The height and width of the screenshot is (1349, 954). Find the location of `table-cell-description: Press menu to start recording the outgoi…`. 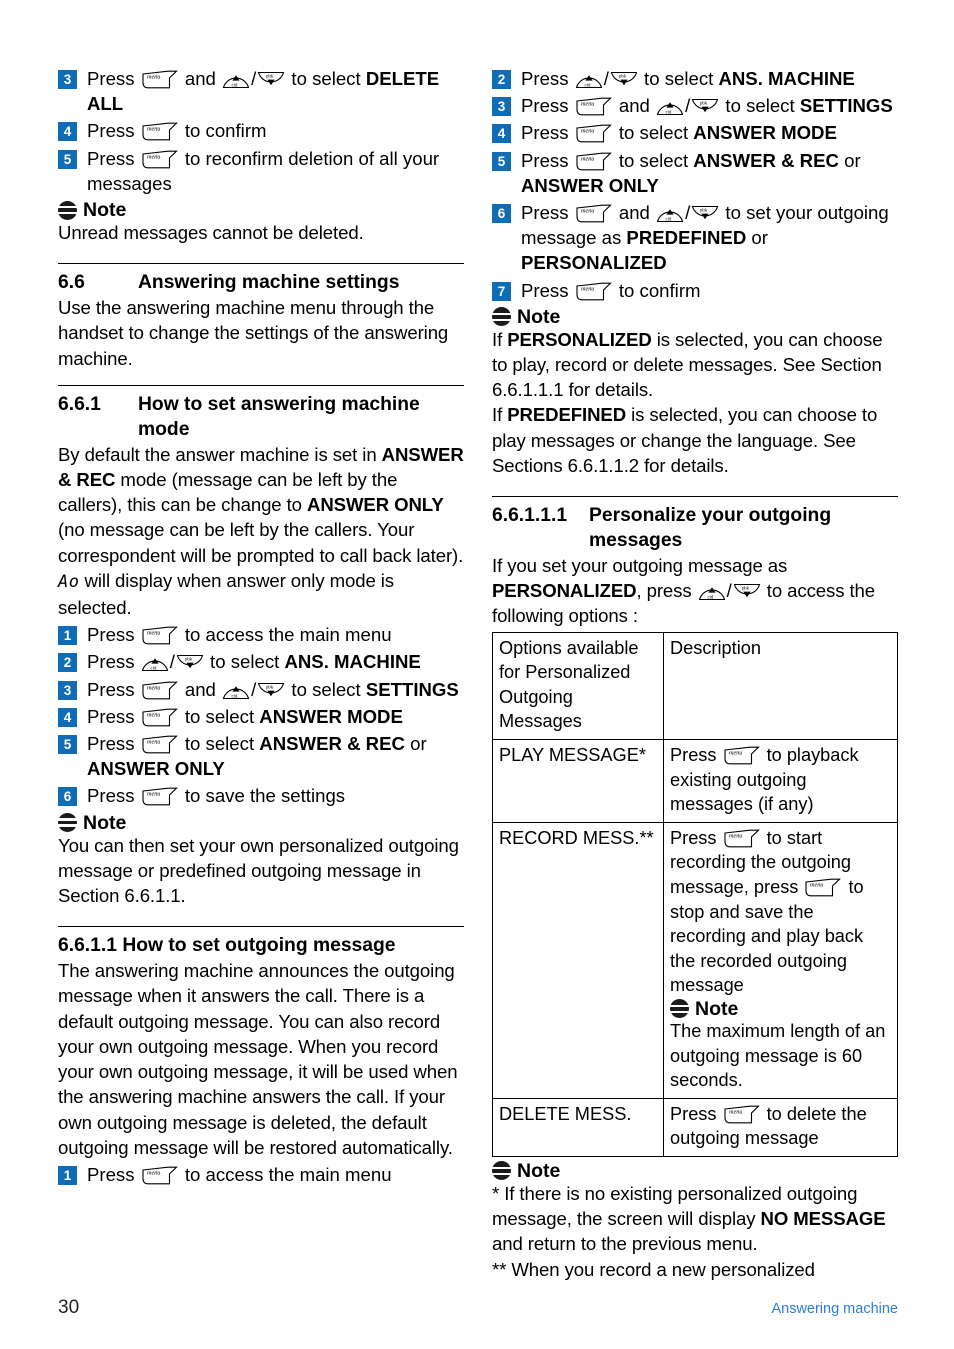

table-cell-description: Press menu to start recording the outgoi… is located at coordinates (780, 960).